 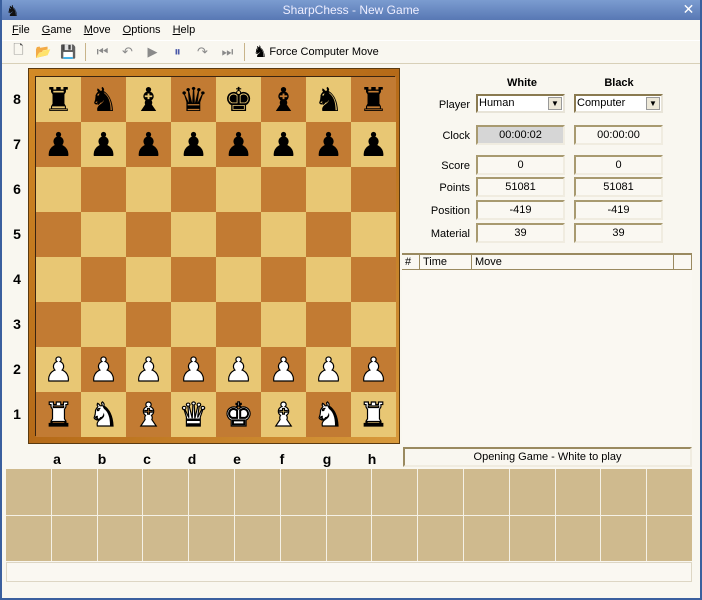 What do you see at coordinates (58, 414) in the screenshot?
I see `square-a1: ♜` at bounding box center [58, 414].